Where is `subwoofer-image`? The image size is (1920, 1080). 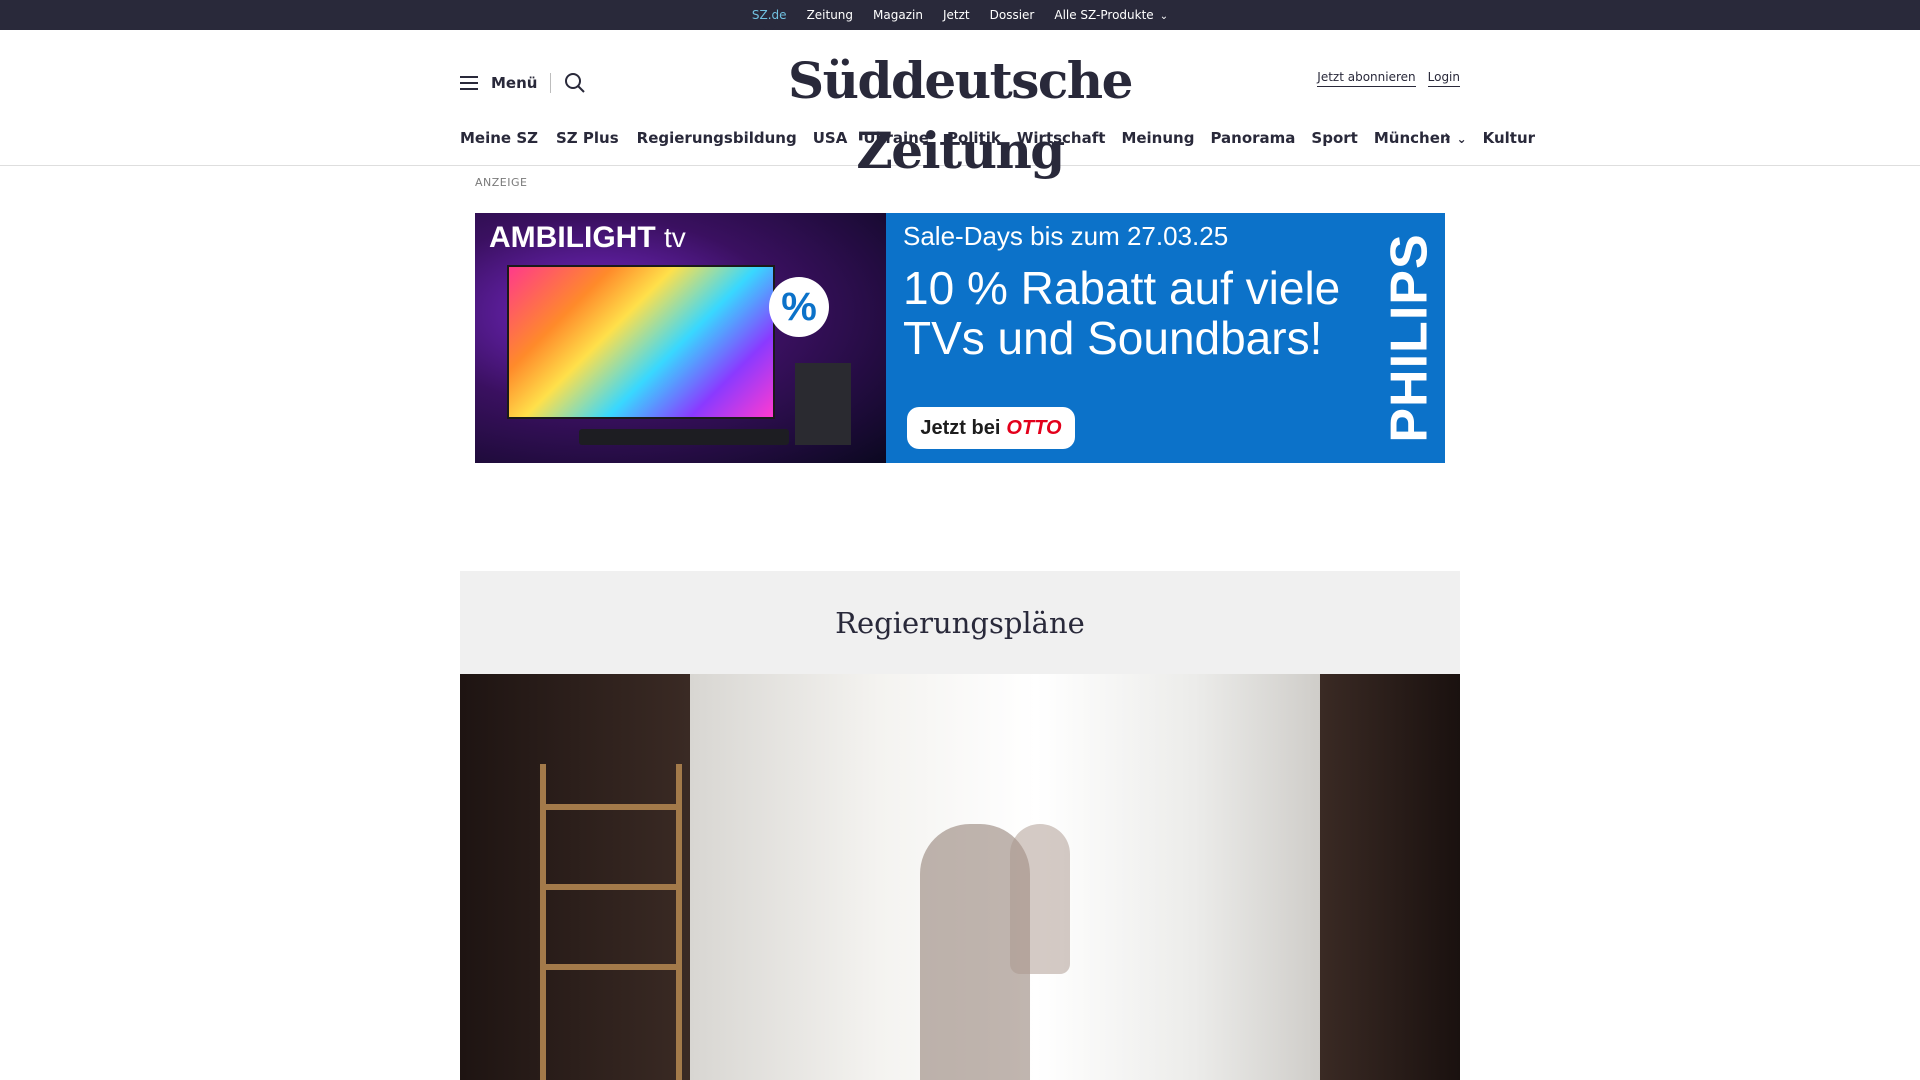
subwoofer-image is located at coordinates (823, 404).